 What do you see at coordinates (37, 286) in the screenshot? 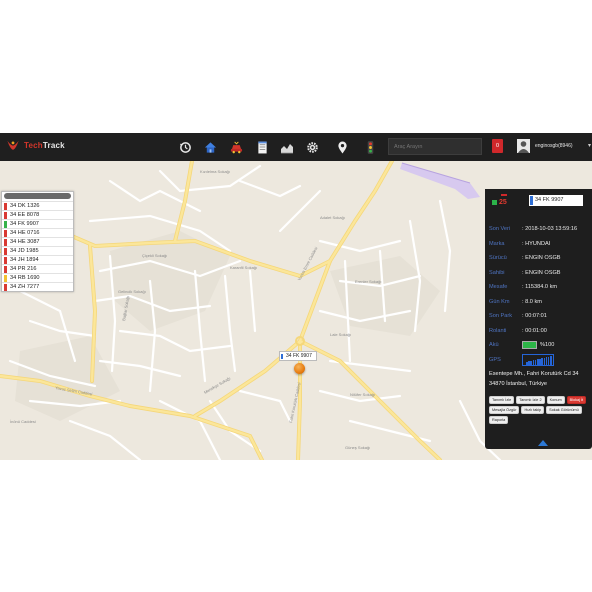
I see `plate-item: 34 ZH 7277` at bounding box center [37, 286].